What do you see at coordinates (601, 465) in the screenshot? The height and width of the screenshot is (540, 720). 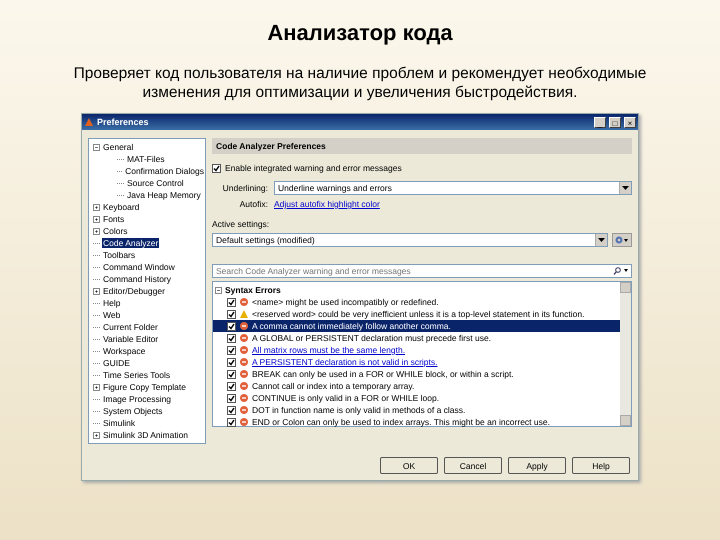 I see `dialog-button: Help` at bounding box center [601, 465].